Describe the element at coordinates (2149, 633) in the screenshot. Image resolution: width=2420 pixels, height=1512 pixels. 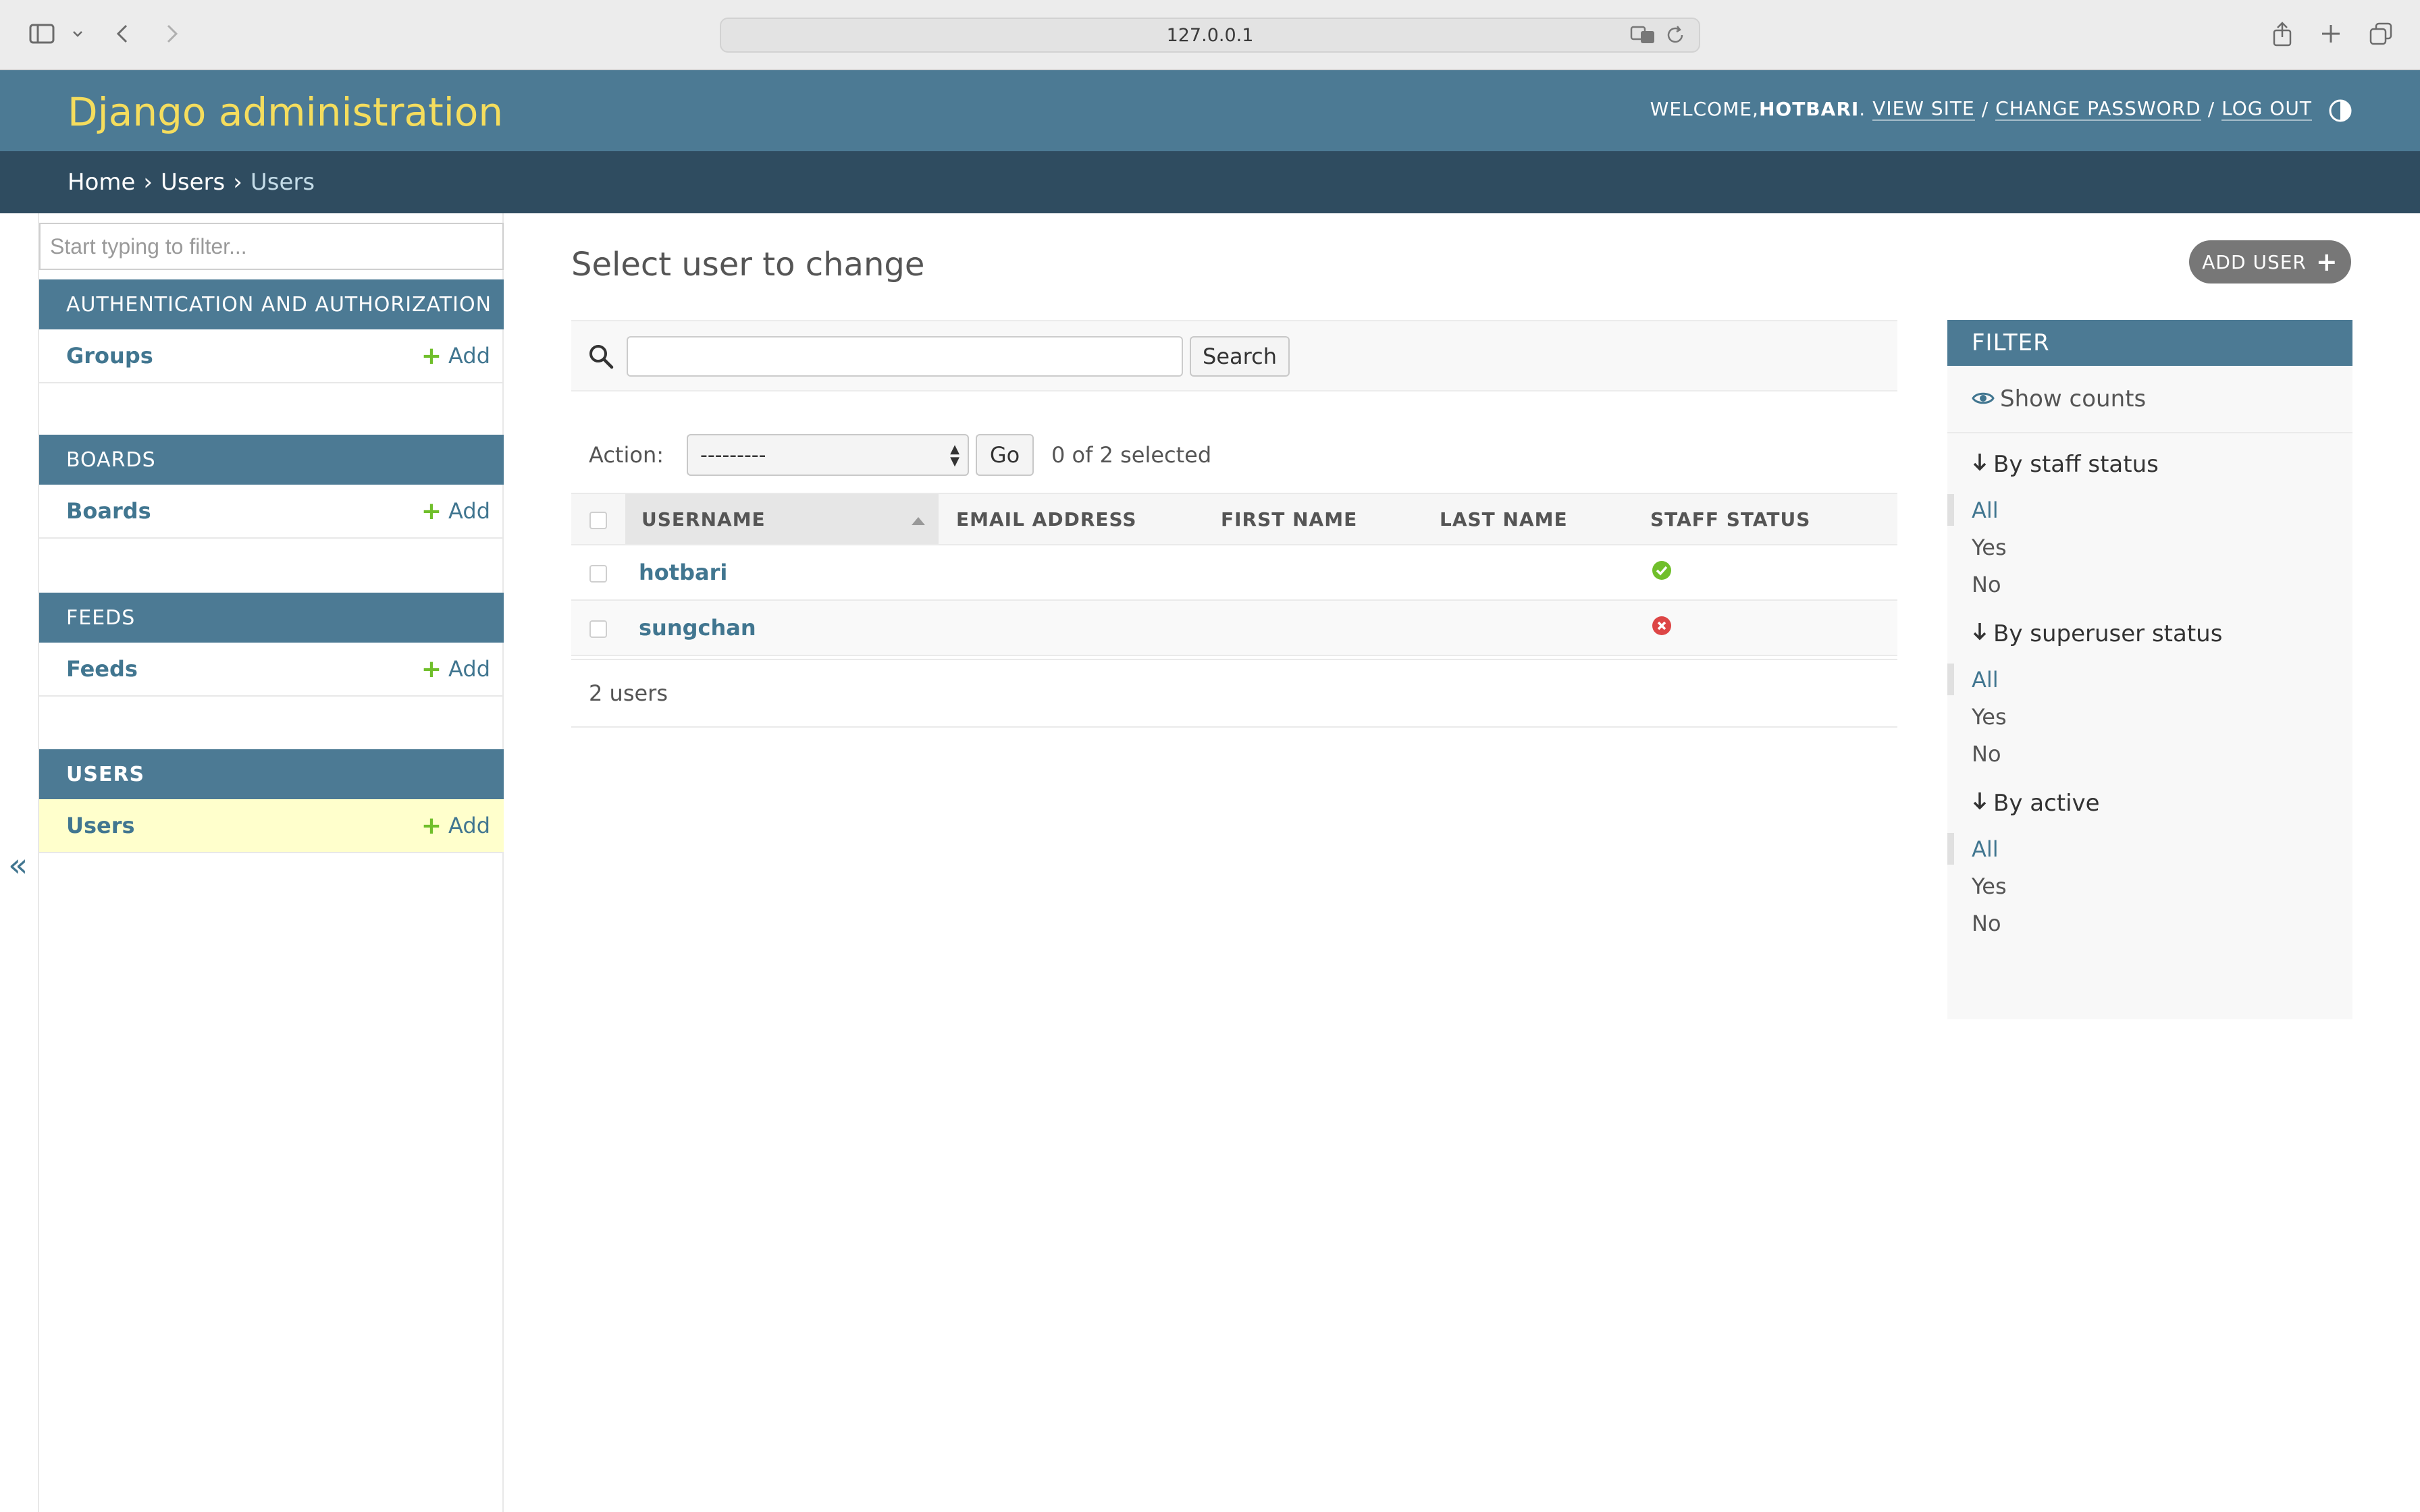
I see `filter-title-toggle: By superuser status` at that location.